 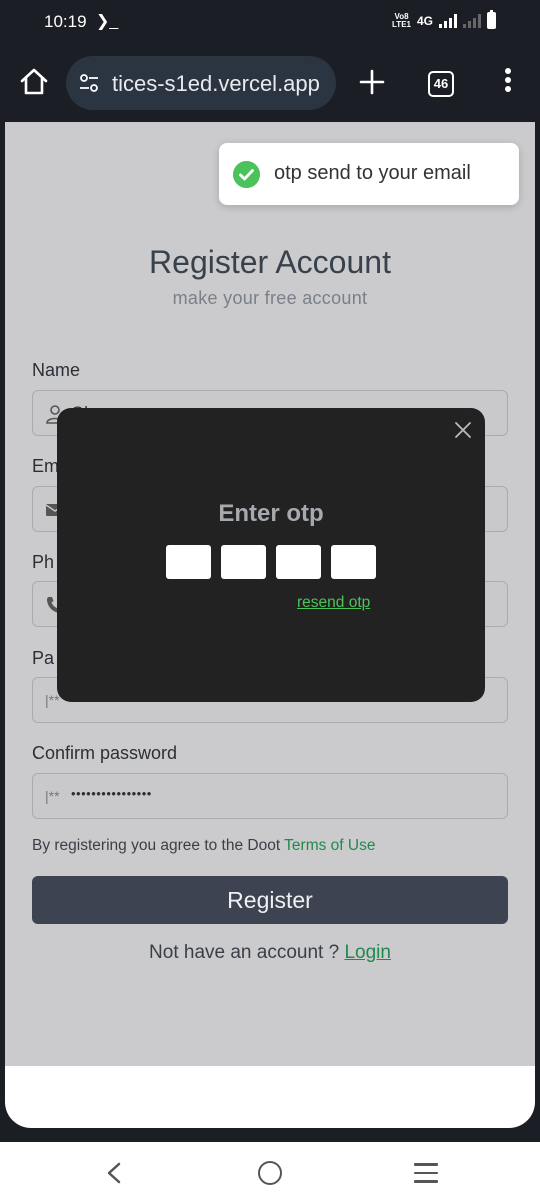 I want to click on login-link: Login, so click(x=367, y=952).